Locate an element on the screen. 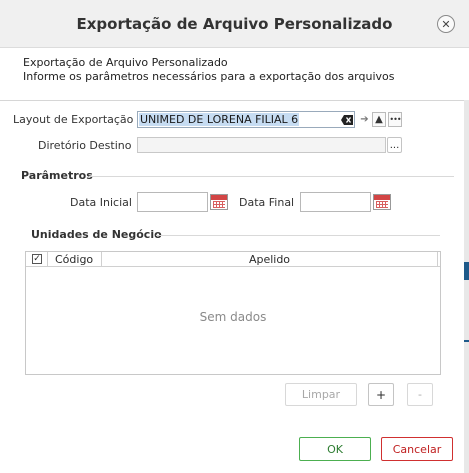 The height and width of the screenshot is (473, 469). arrow-right-icon: ➔ is located at coordinates (364, 119).